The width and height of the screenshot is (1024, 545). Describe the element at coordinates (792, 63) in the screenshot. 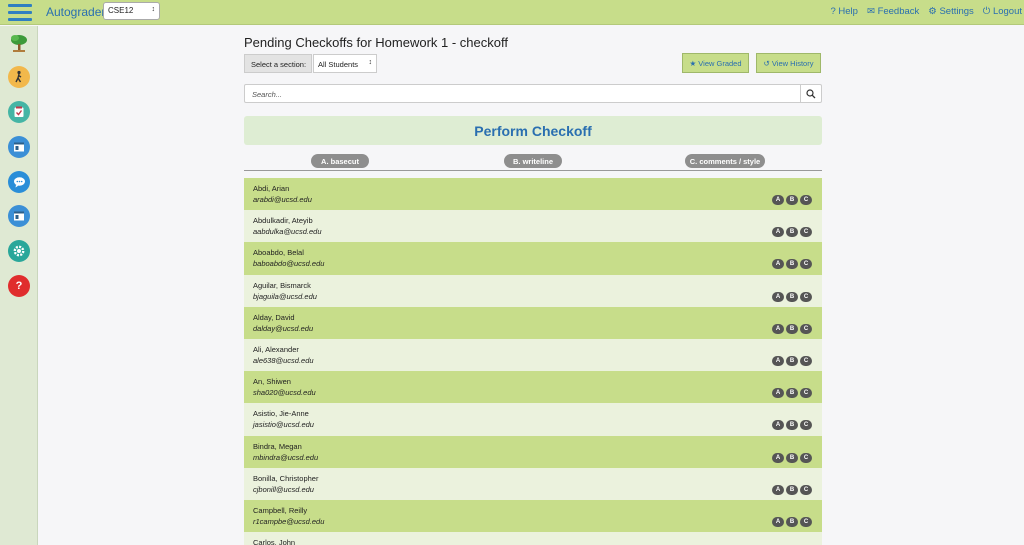

I see `view-history-label: View History` at that location.